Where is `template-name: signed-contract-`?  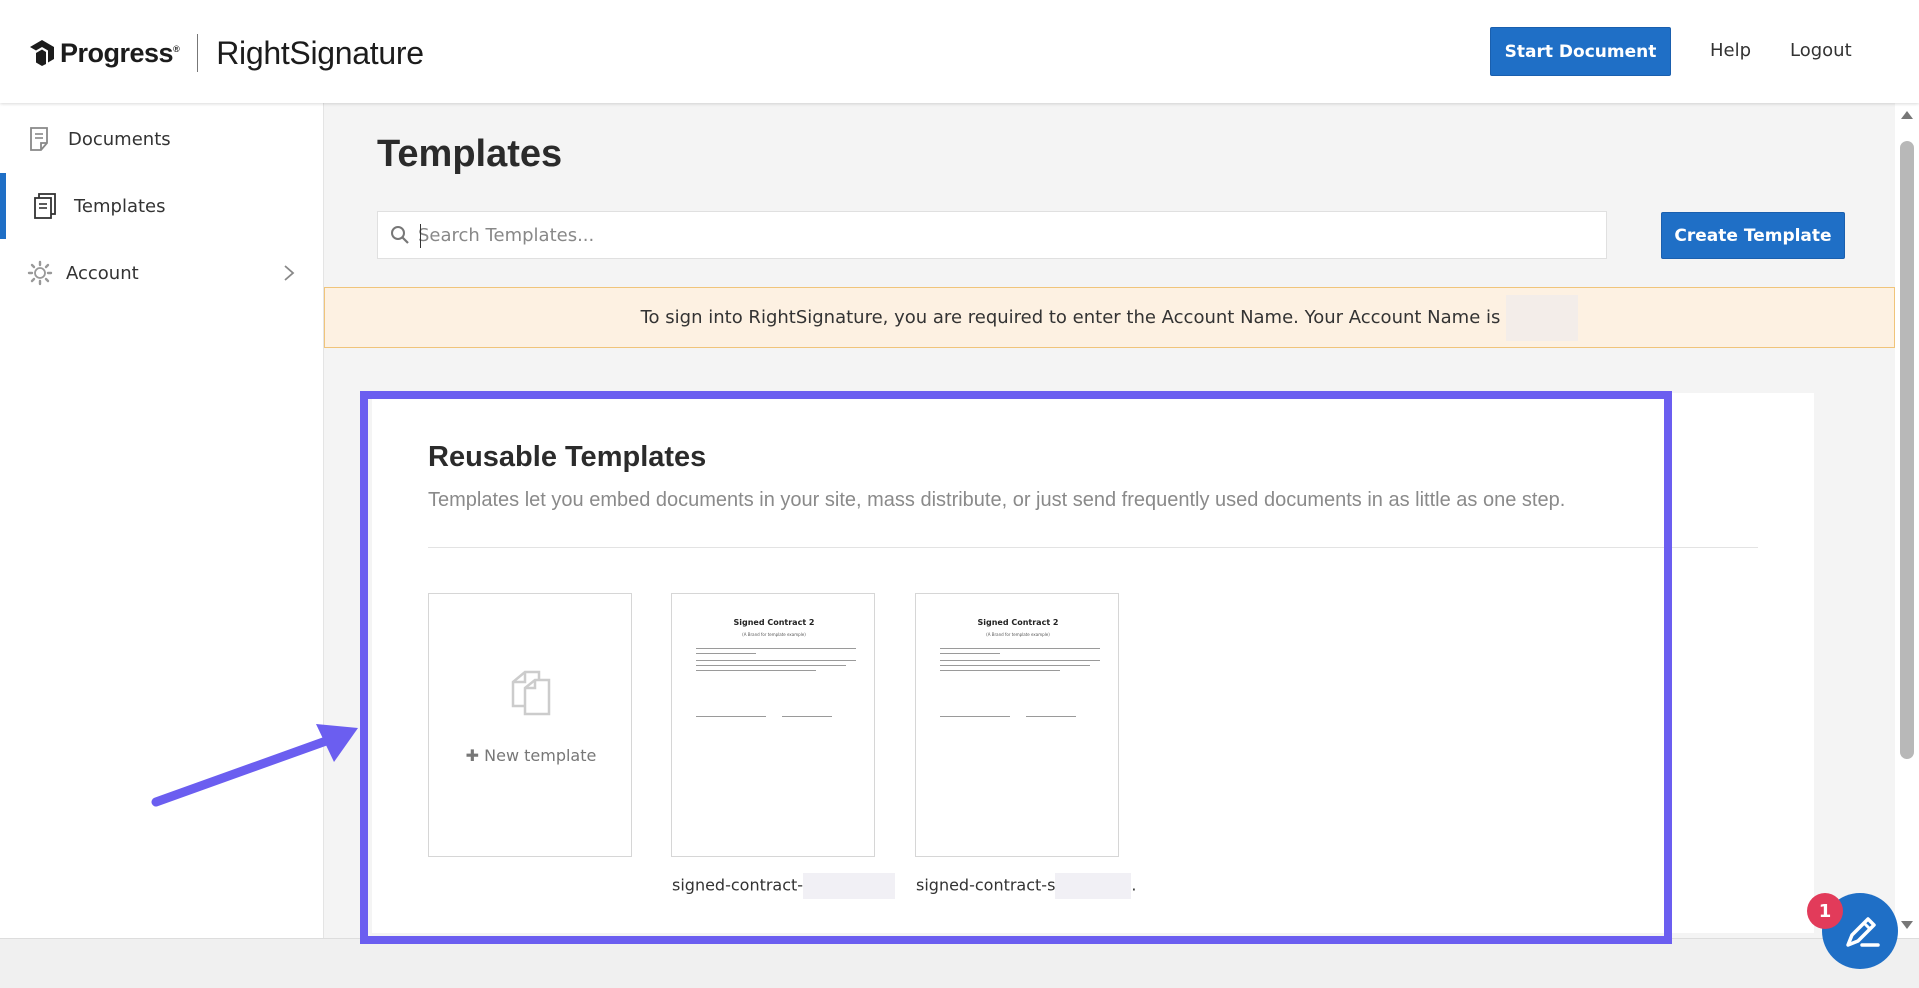 template-name: signed-contract- is located at coordinates (784, 886).